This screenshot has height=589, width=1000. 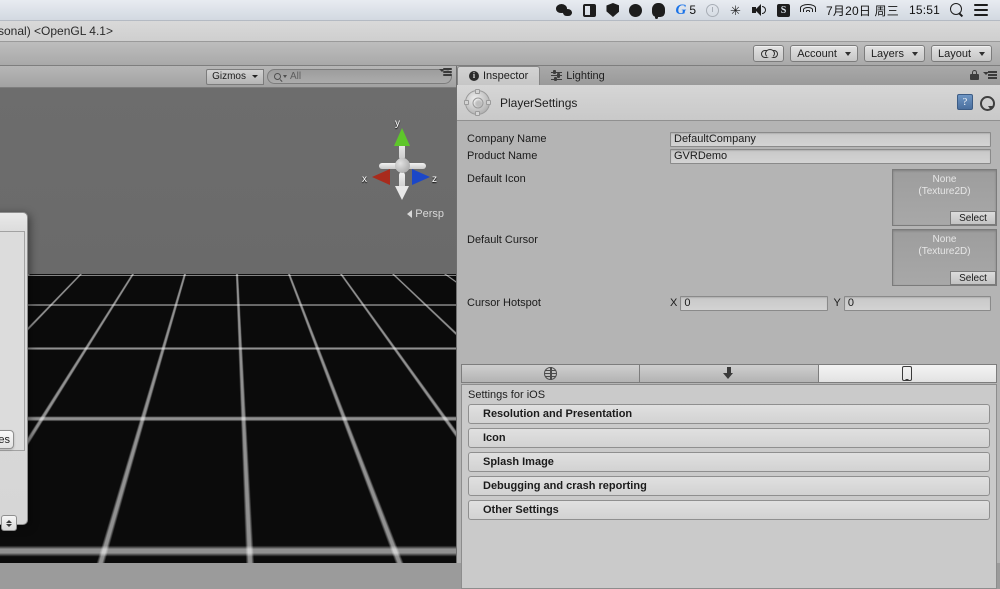 I want to click on default-cursor-select-button: Select, so click(x=973, y=278).